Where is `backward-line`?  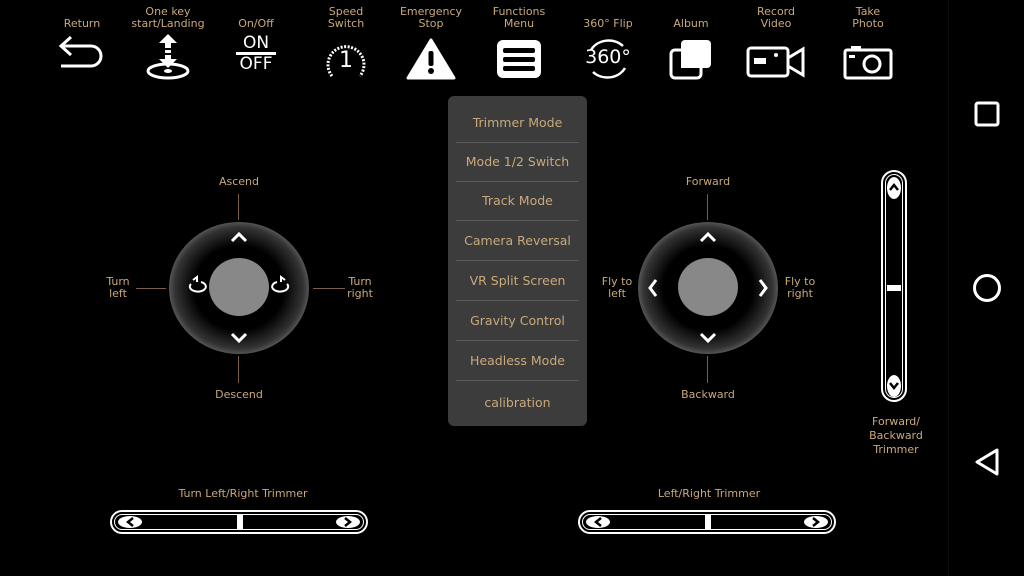
backward-line is located at coordinates (707, 369).